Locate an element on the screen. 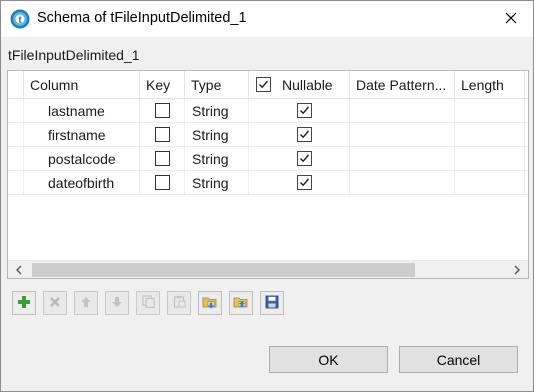 The width and height of the screenshot is (534, 392). move-up-button is located at coordinates (86, 303).